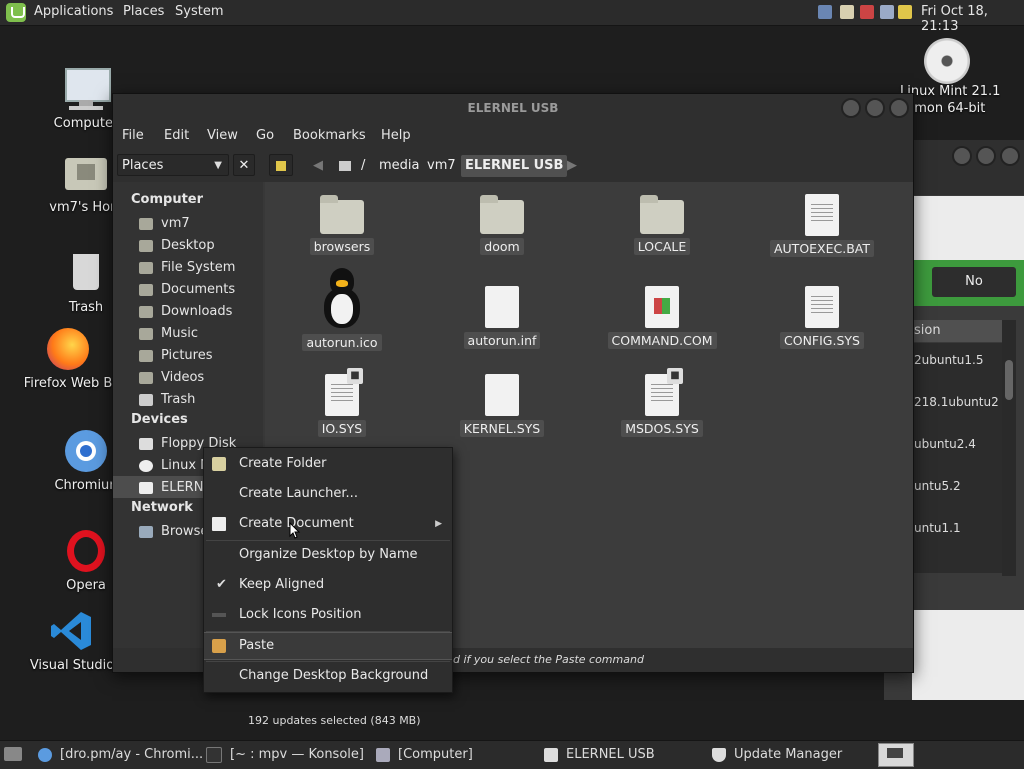 The image size is (1024, 769). What do you see at coordinates (887, 12) in the screenshot?
I see `volume-icon` at bounding box center [887, 12].